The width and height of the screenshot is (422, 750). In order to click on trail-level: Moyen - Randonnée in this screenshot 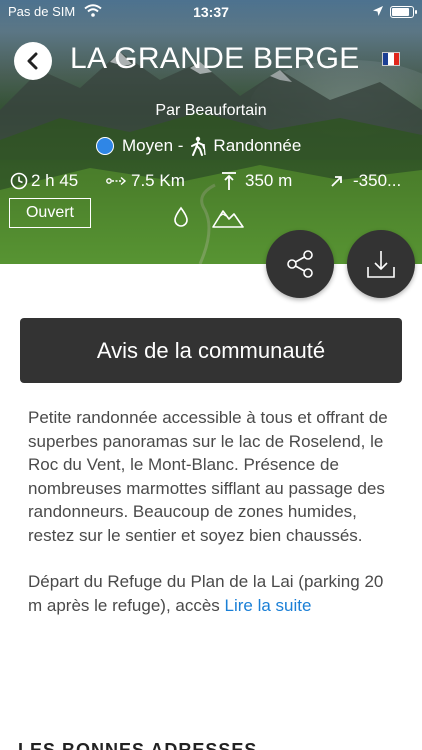, I will do `click(198, 146)`.